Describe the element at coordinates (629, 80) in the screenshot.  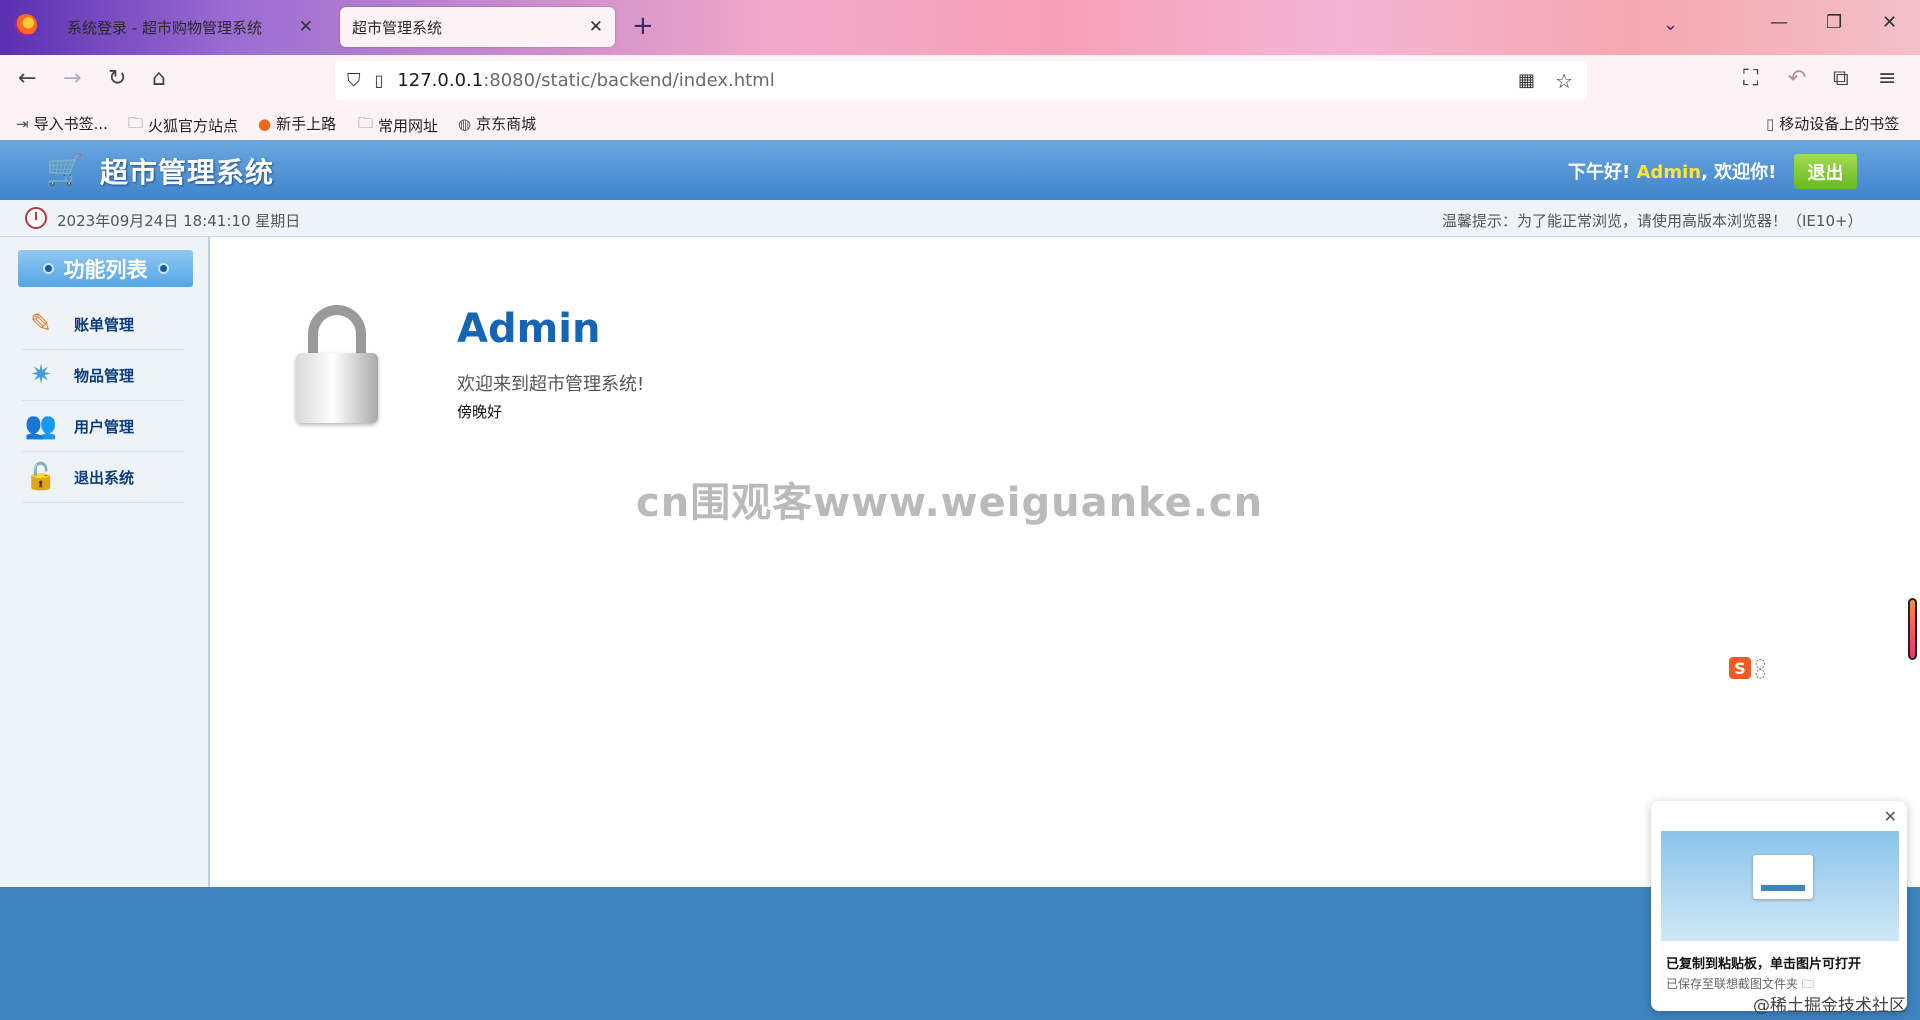
I see `url-path: :8080/static/backend/index.html` at that location.